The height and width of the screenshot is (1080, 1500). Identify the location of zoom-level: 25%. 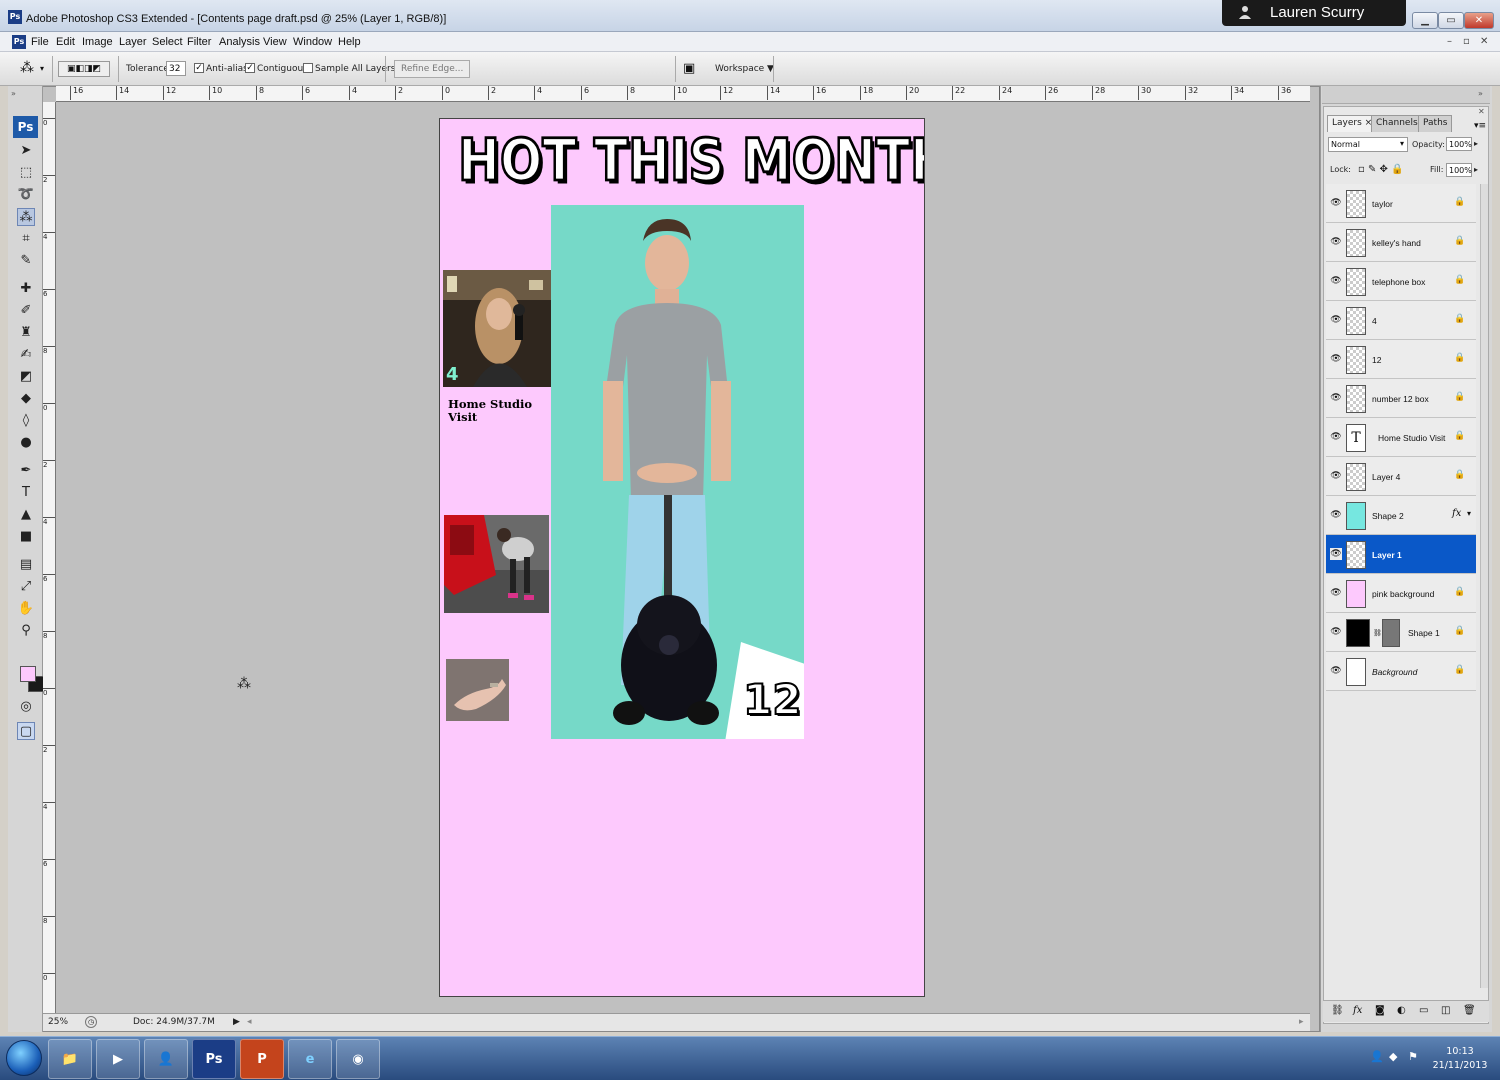
(58, 1022).